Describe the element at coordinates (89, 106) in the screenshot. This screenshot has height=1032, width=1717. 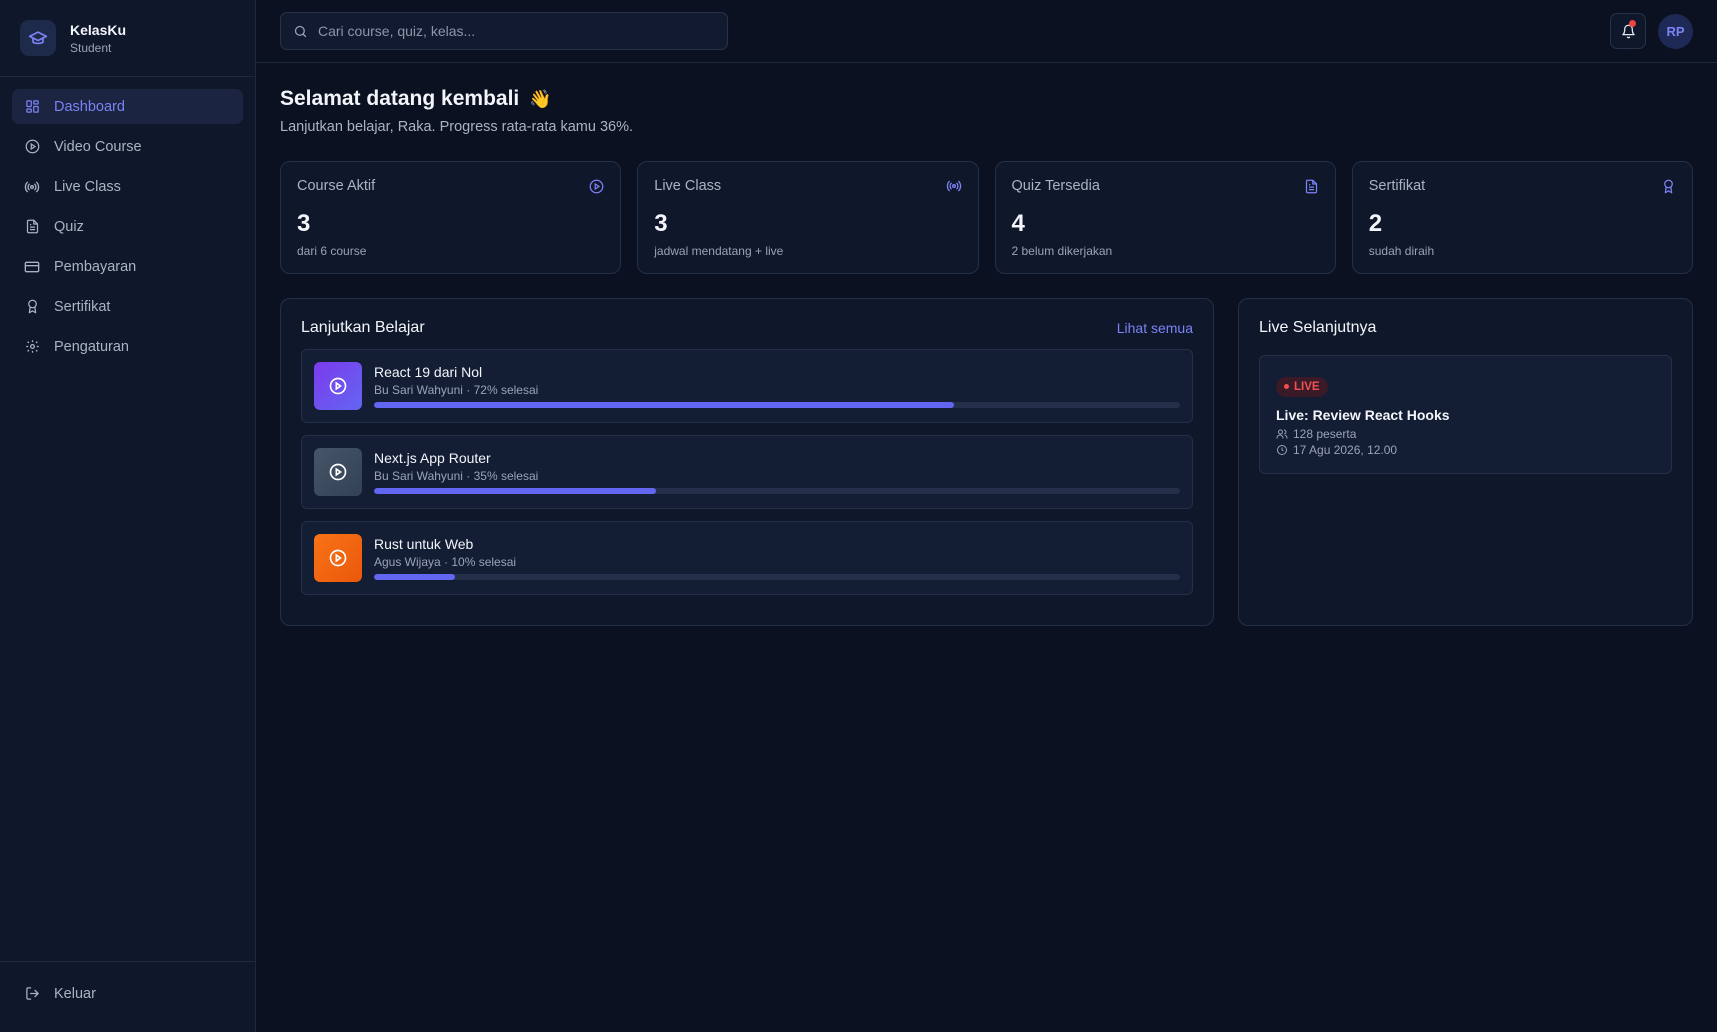
I see `sidebar-item-label: Dashboard` at that location.